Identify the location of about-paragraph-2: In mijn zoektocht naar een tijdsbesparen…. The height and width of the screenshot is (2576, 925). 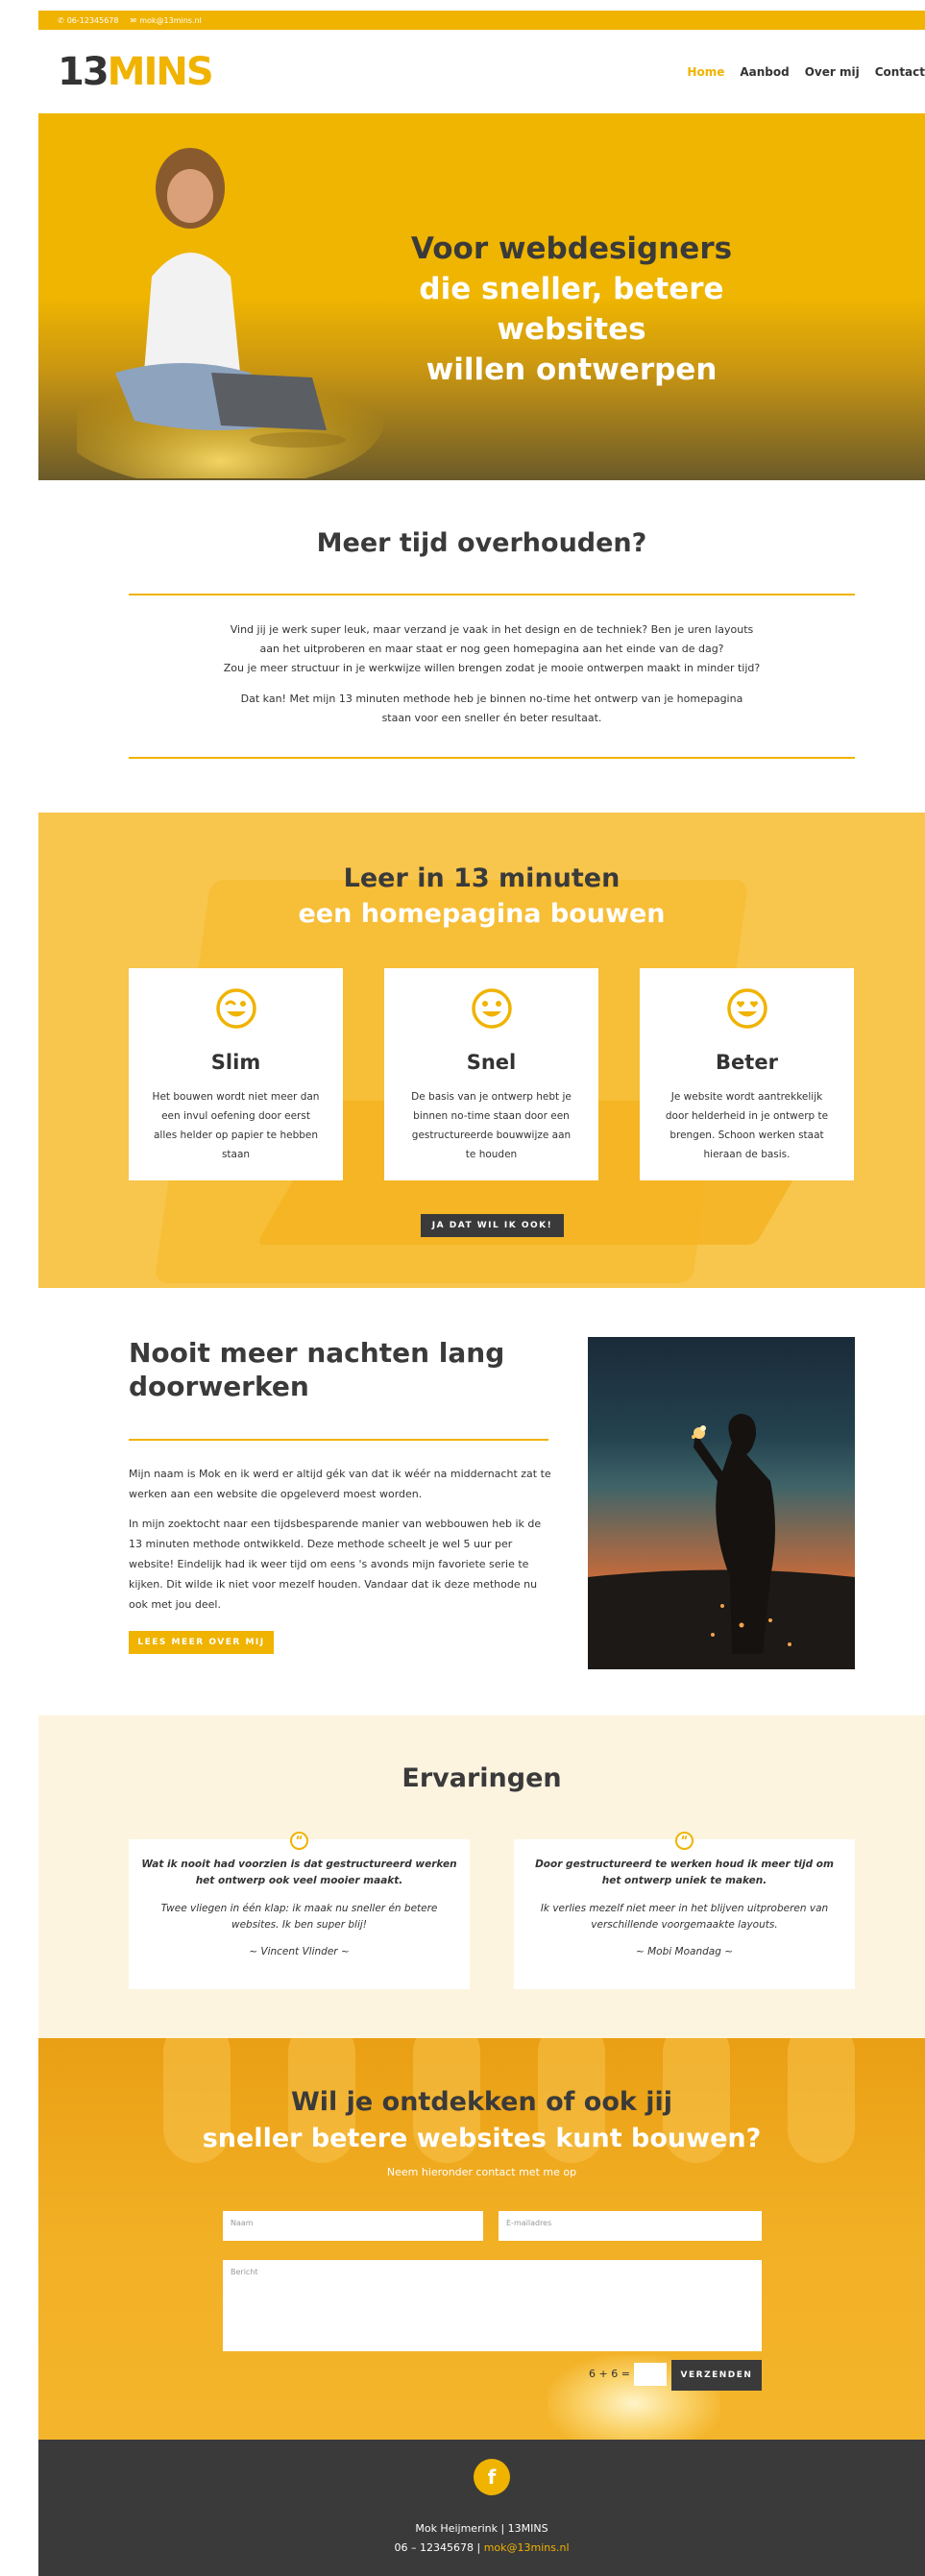
(335, 1564).